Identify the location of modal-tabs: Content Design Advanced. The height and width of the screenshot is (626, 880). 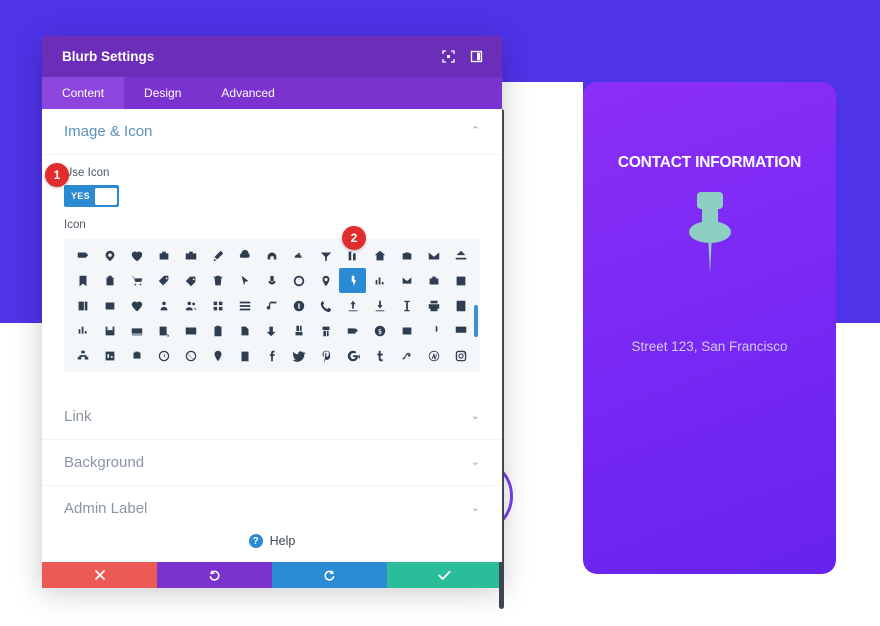
(272, 93).